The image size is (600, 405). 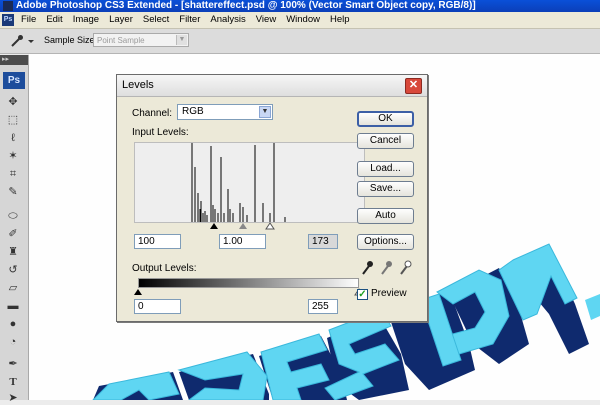 I want to click on menu-window: Window, so click(x=303, y=20).